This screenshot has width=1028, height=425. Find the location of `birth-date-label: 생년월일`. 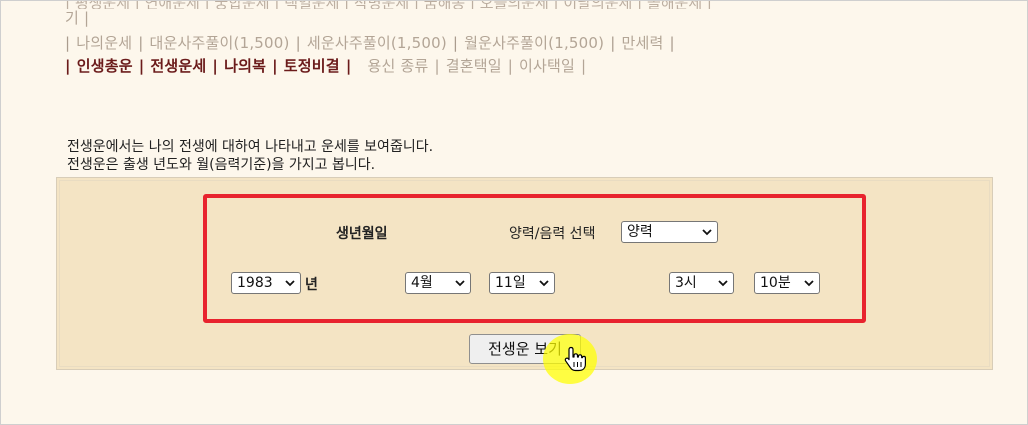

birth-date-label: 생년월일 is located at coordinates (362, 234).